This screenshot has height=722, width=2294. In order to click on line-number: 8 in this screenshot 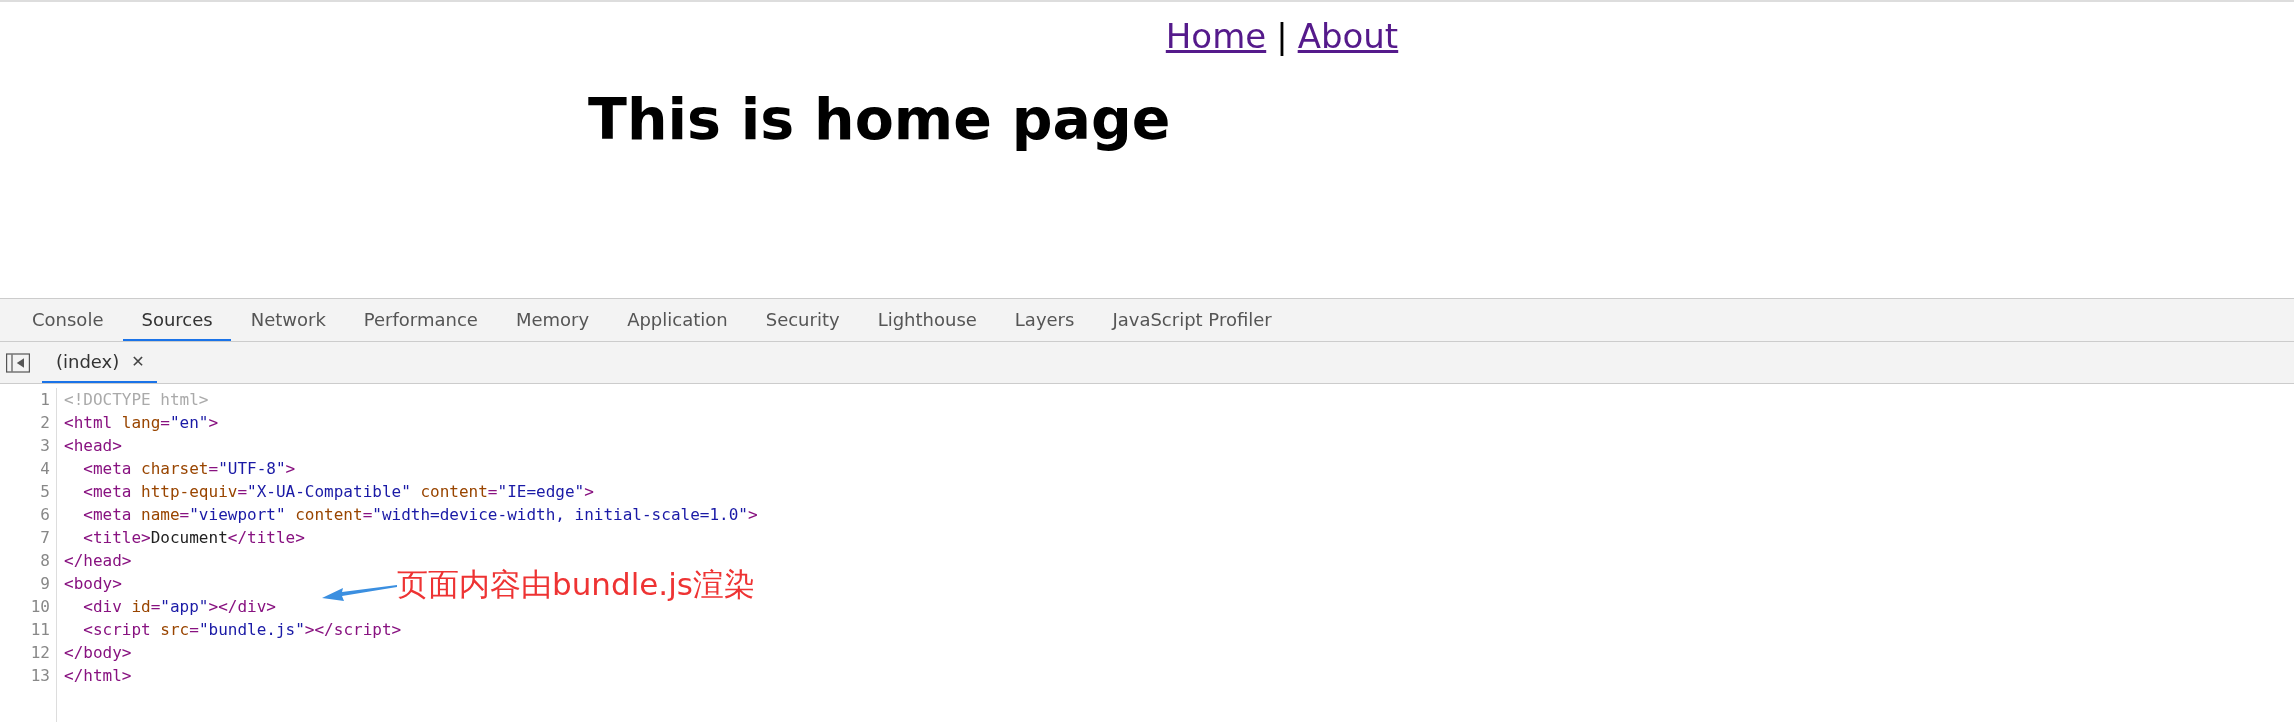, I will do `click(44, 561)`.